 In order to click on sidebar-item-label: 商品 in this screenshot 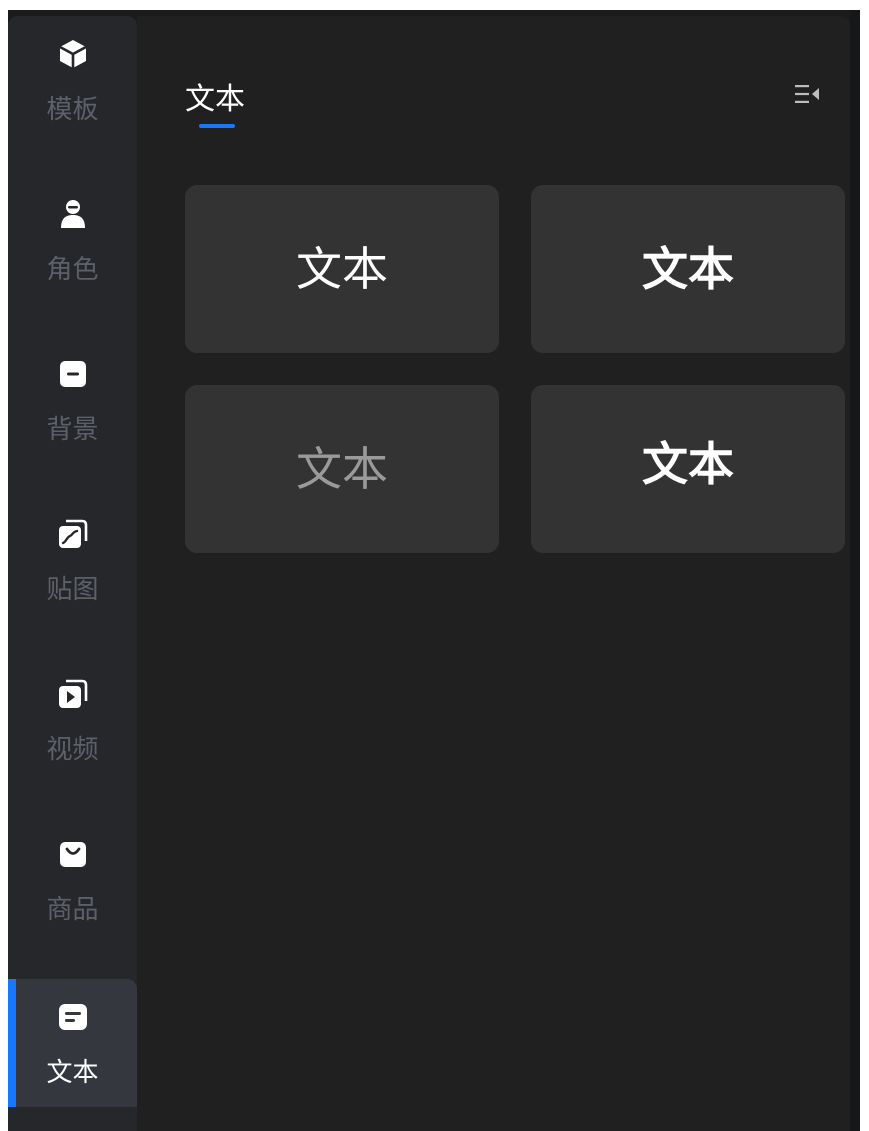, I will do `click(72, 910)`.